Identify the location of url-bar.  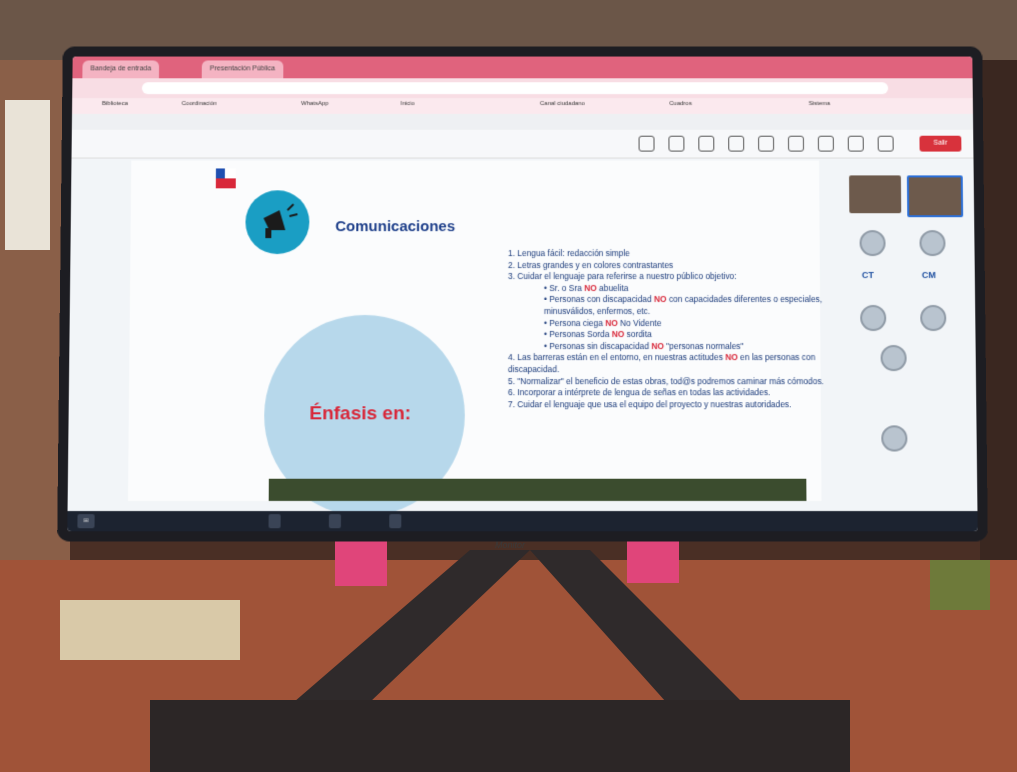
(522, 88).